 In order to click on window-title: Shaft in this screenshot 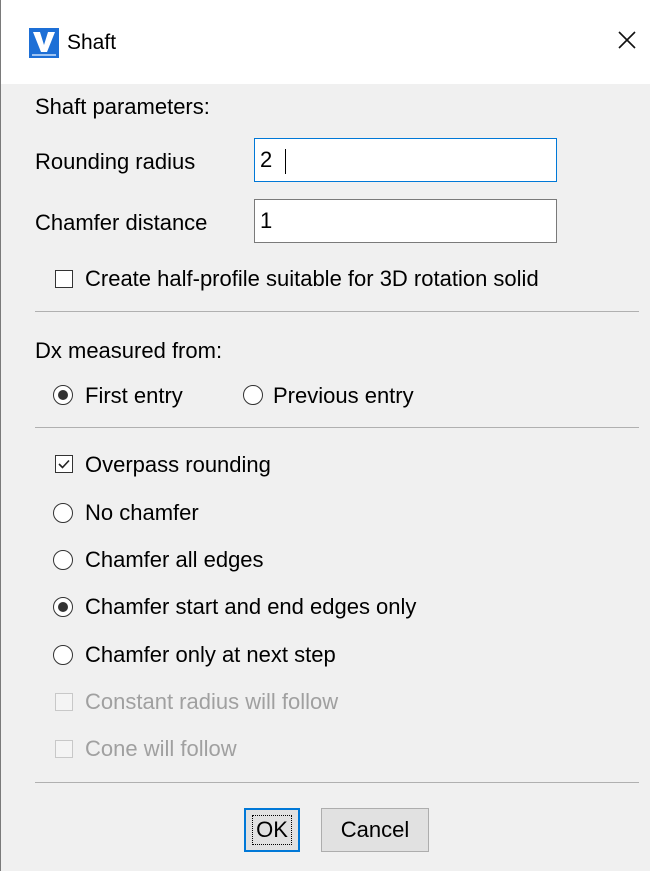, I will do `click(92, 42)`.